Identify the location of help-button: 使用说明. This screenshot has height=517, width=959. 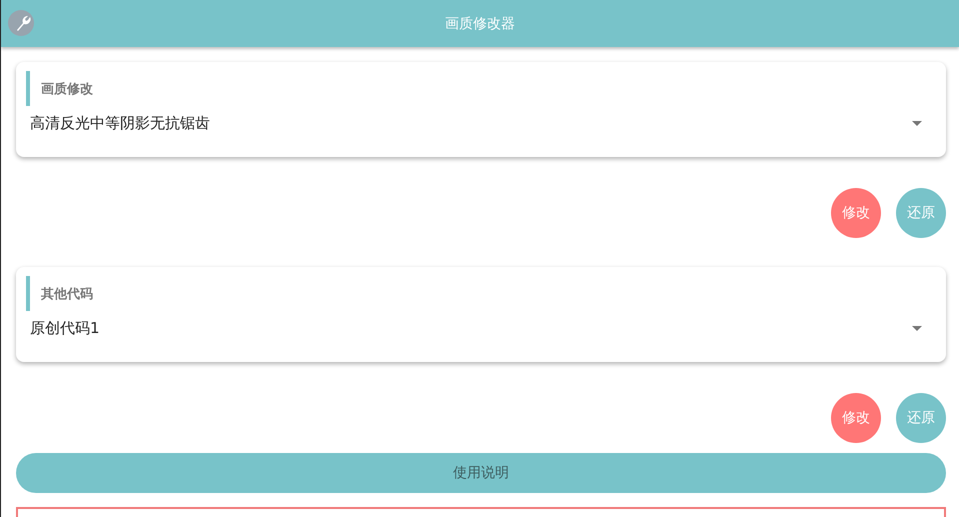
(481, 473).